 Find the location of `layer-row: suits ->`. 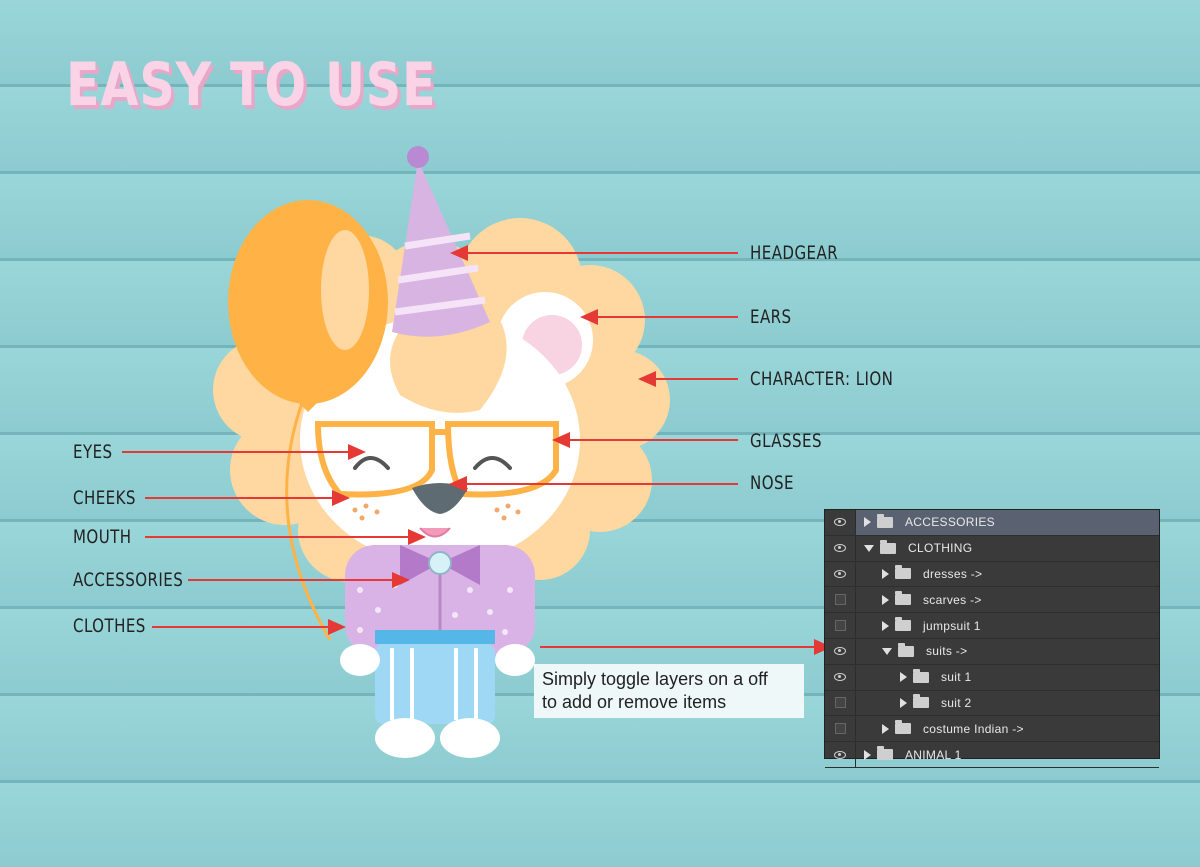

layer-row: suits -> is located at coordinates (992, 651).